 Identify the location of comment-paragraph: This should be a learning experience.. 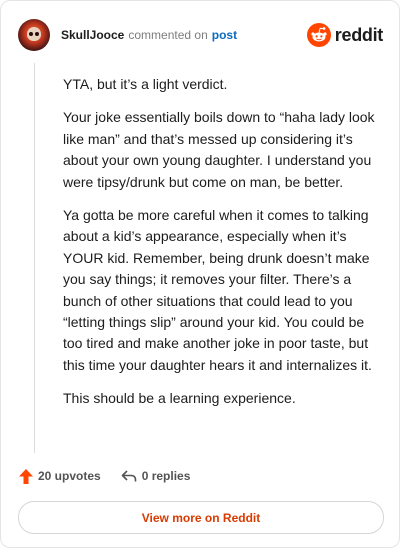
(179, 398).